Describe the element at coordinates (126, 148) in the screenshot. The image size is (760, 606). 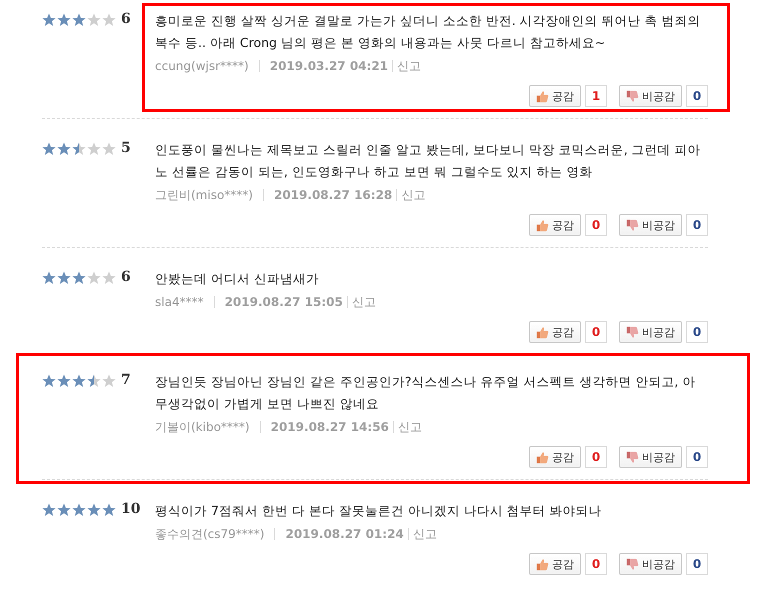
I see `score: 5` at that location.